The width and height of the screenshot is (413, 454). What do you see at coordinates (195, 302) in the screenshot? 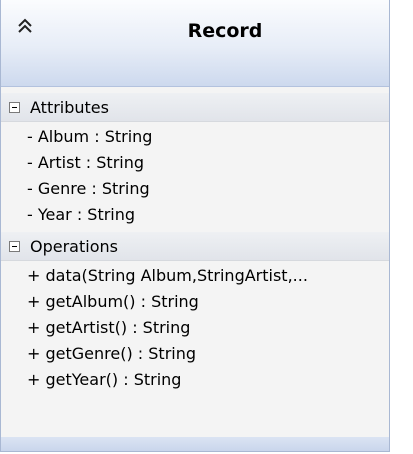
I see `operation-item: + getAlbum() : String` at bounding box center [195, 302].